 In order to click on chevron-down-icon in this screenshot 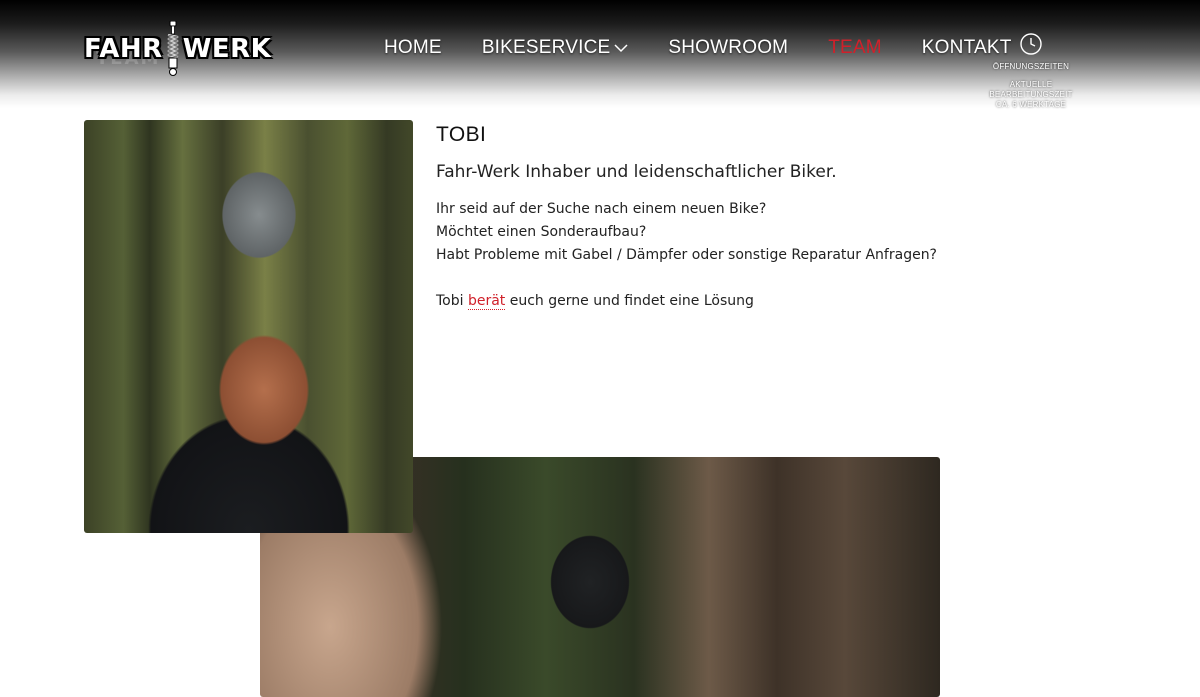, I will do `click(621, 48)`.